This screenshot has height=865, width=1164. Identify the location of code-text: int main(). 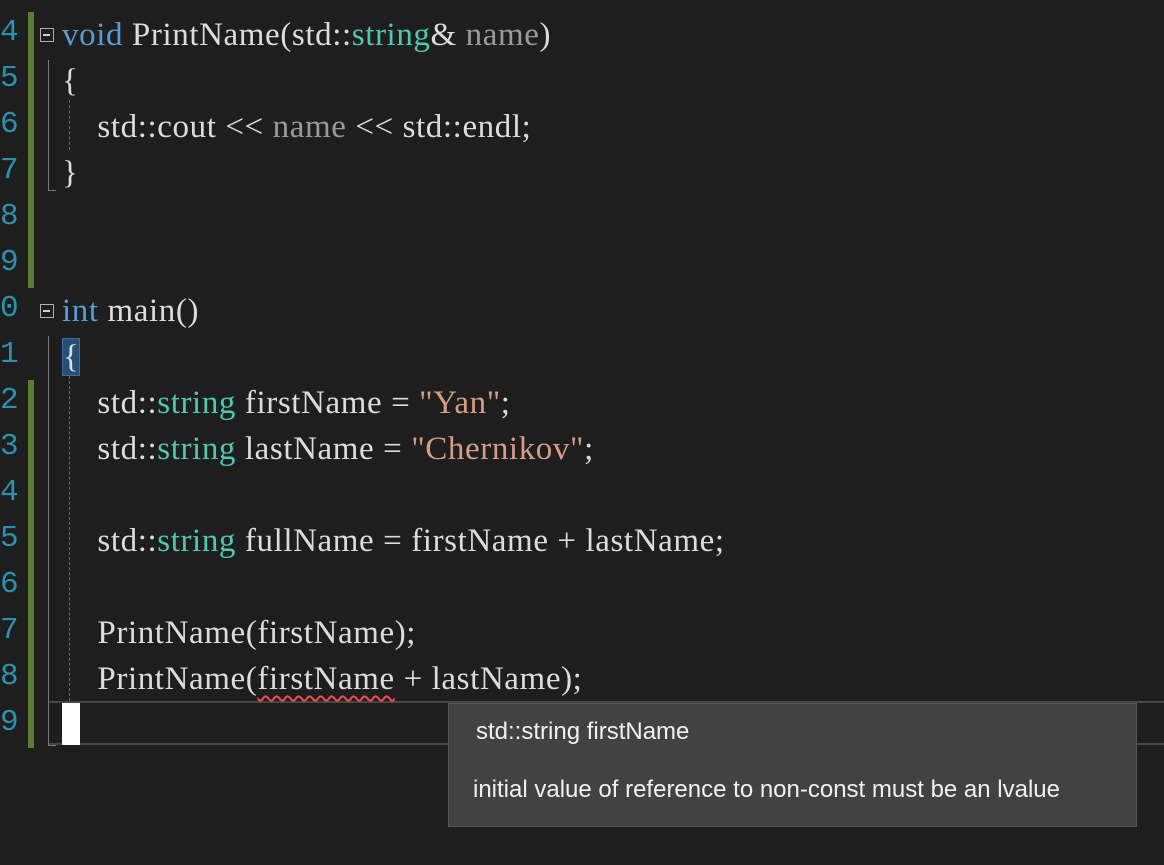
(130, 311).